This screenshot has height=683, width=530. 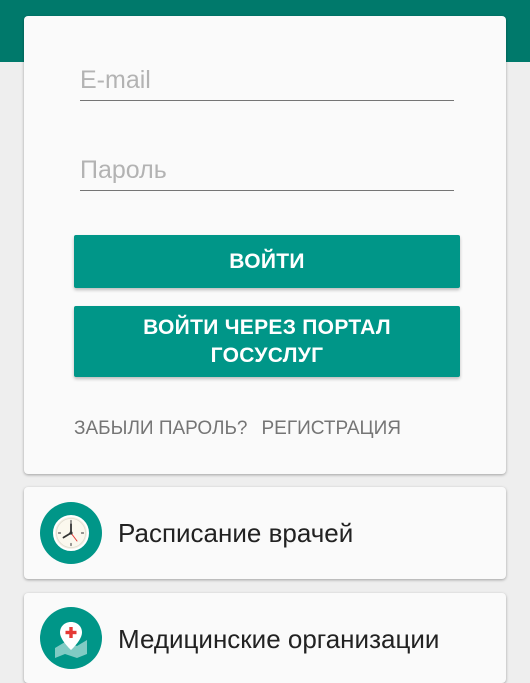 I want to click on email-input, so click(x=267, y=80).